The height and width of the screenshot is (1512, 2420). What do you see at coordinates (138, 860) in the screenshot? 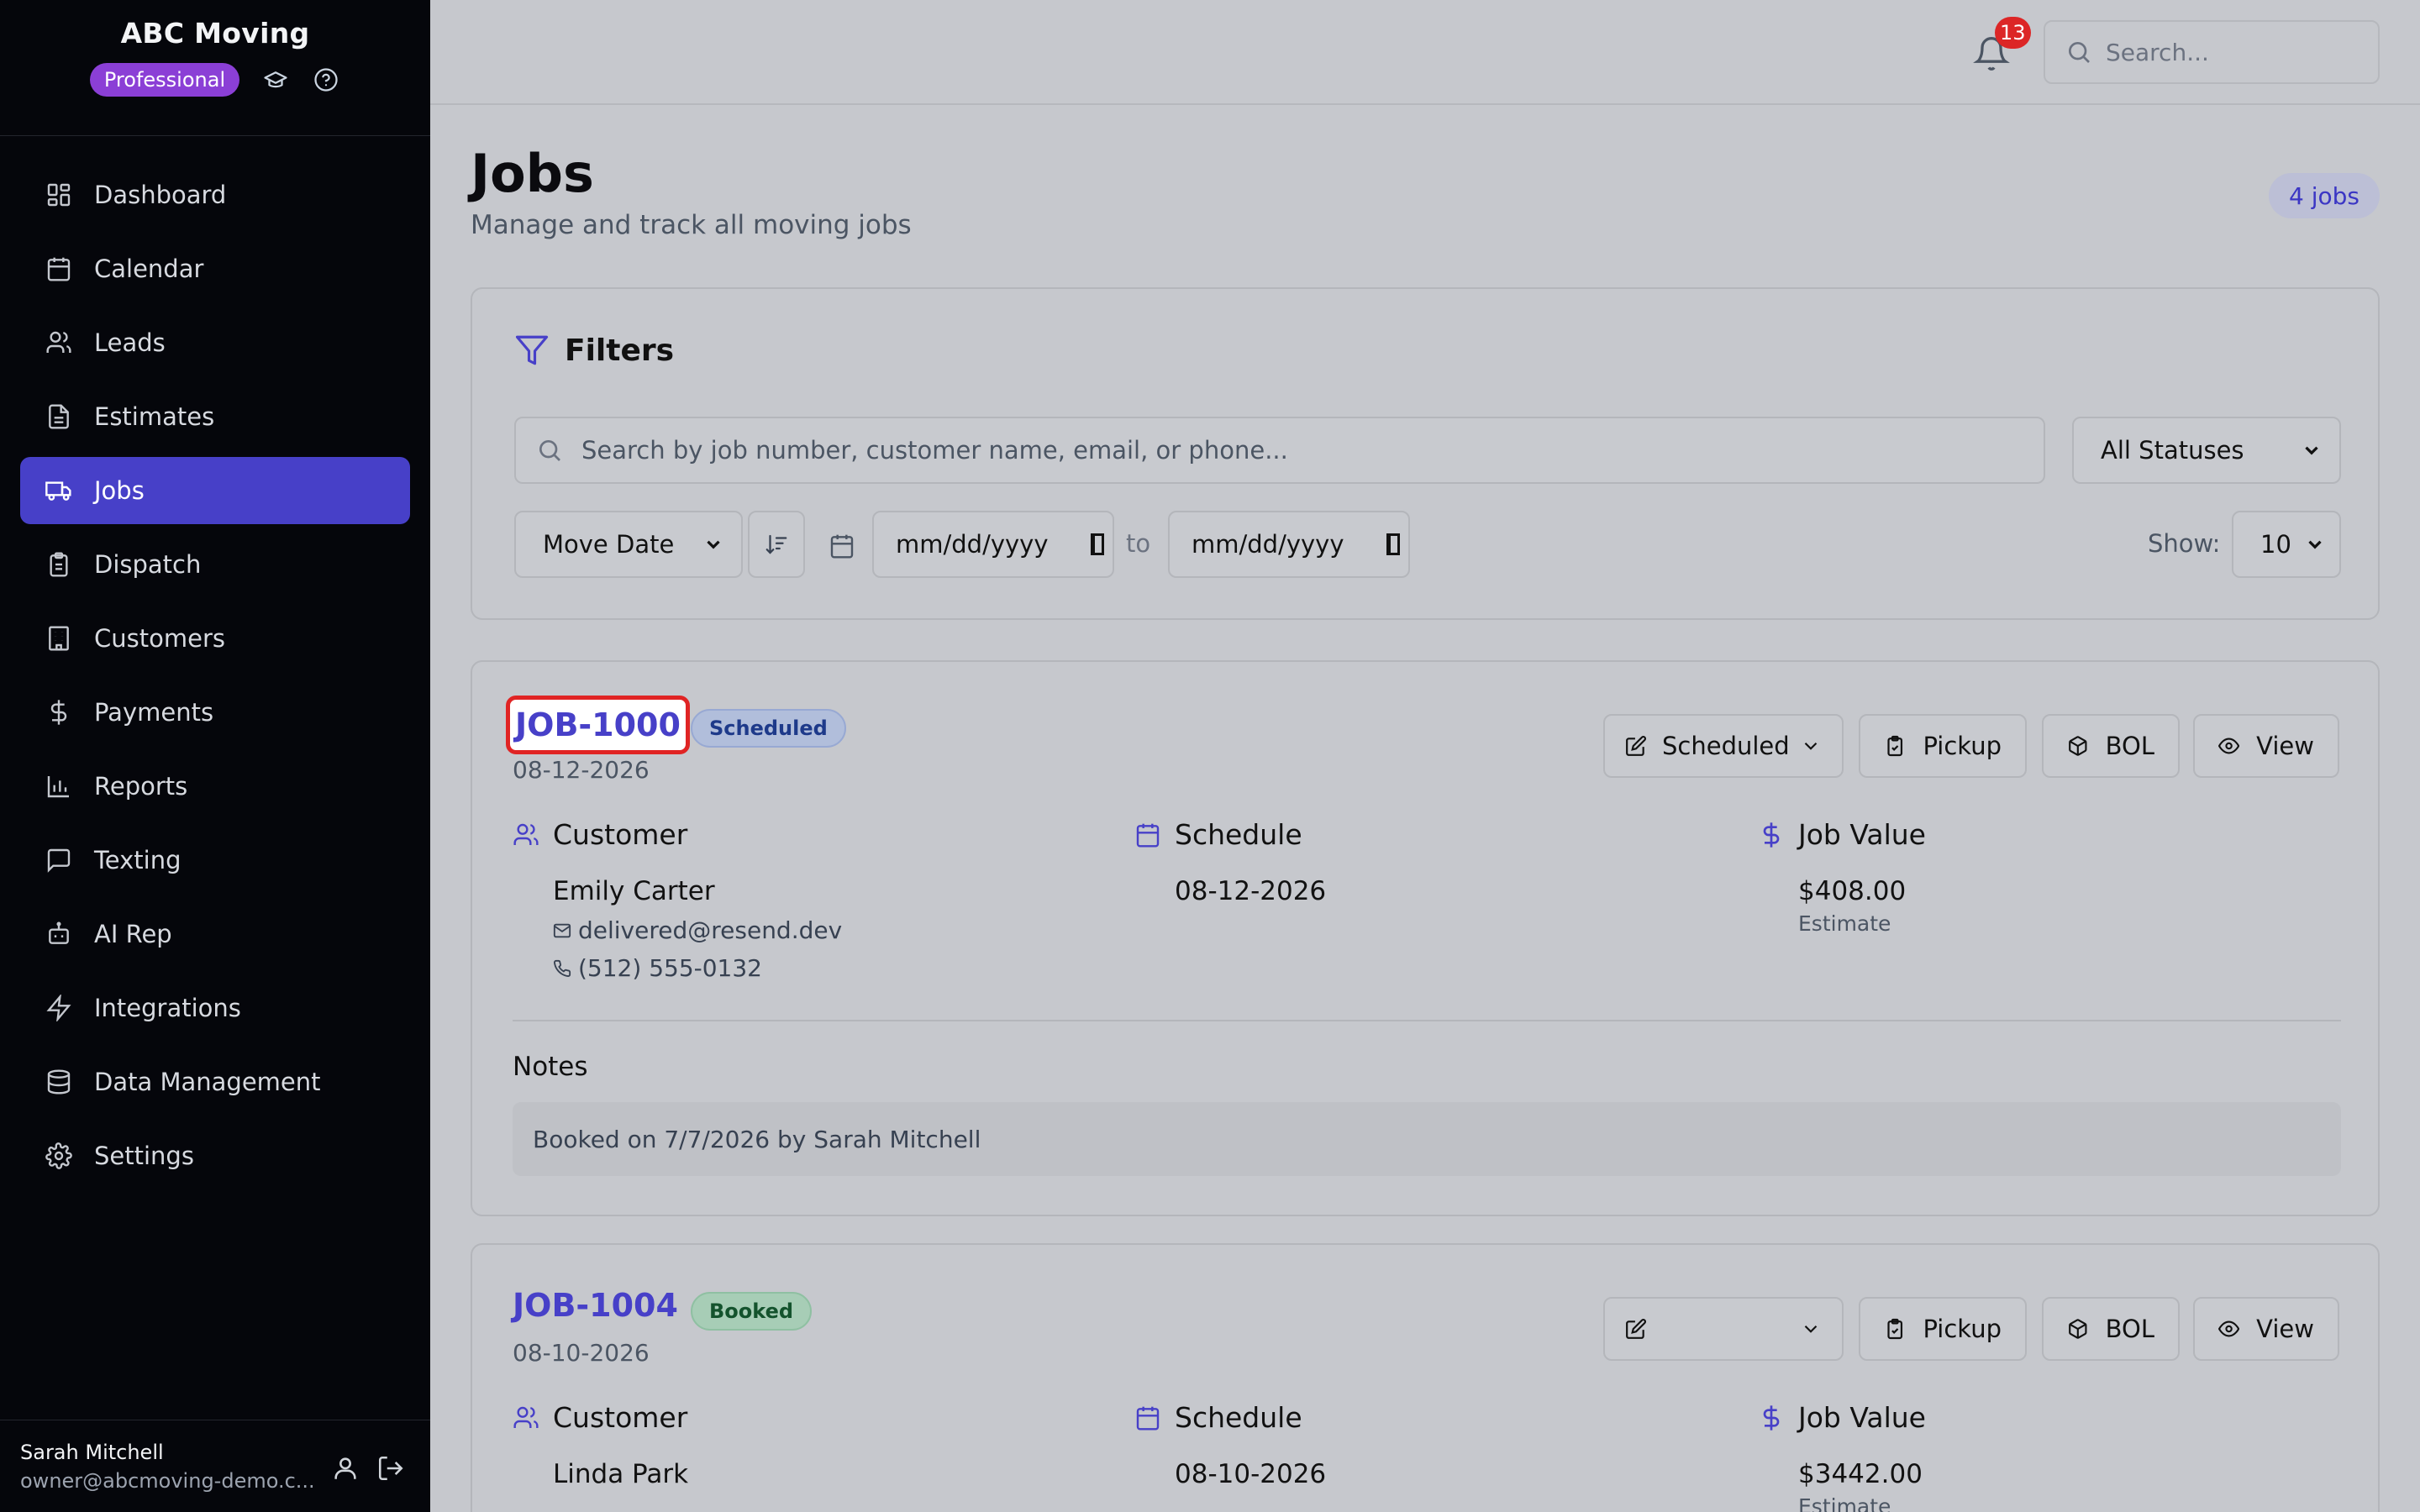
I see `sidebar-item-label: Texting` at bounding box center [138, 860].